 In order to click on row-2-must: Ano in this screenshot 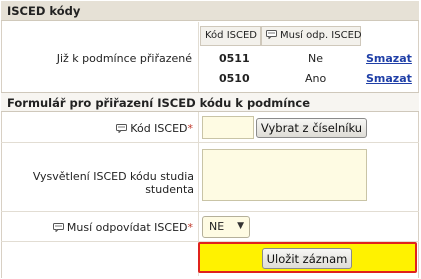, I will do `click(316, 78)`.